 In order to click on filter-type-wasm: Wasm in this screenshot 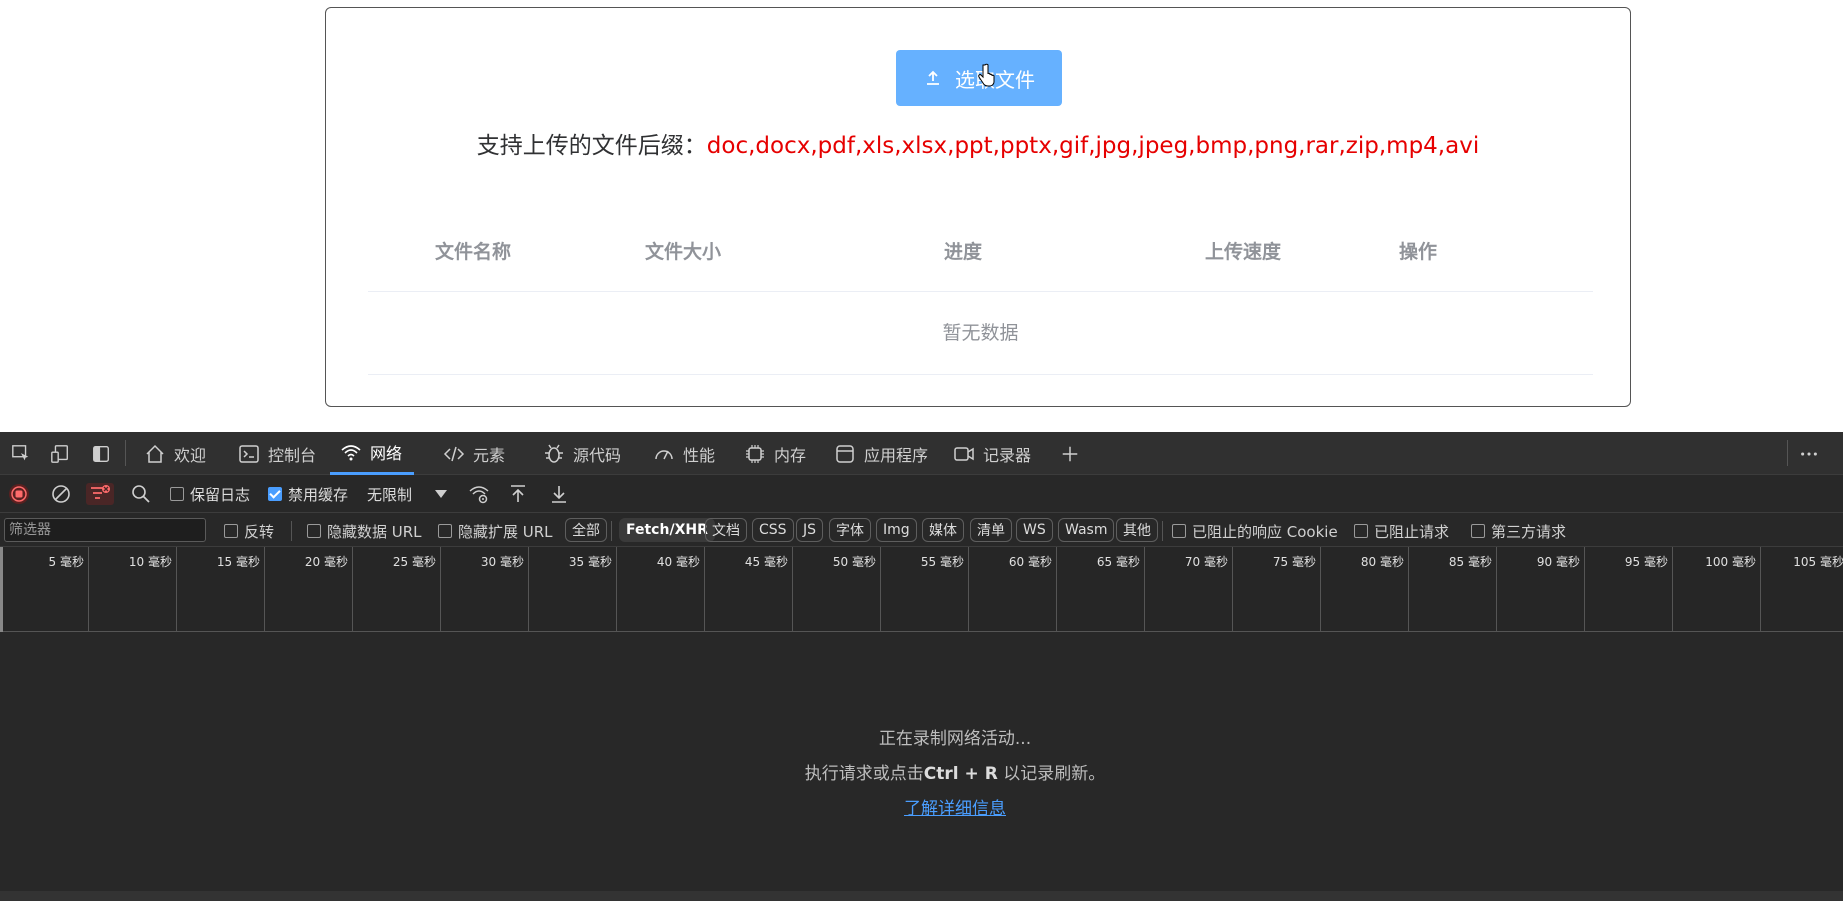, I will do `click(1086, 530)`.